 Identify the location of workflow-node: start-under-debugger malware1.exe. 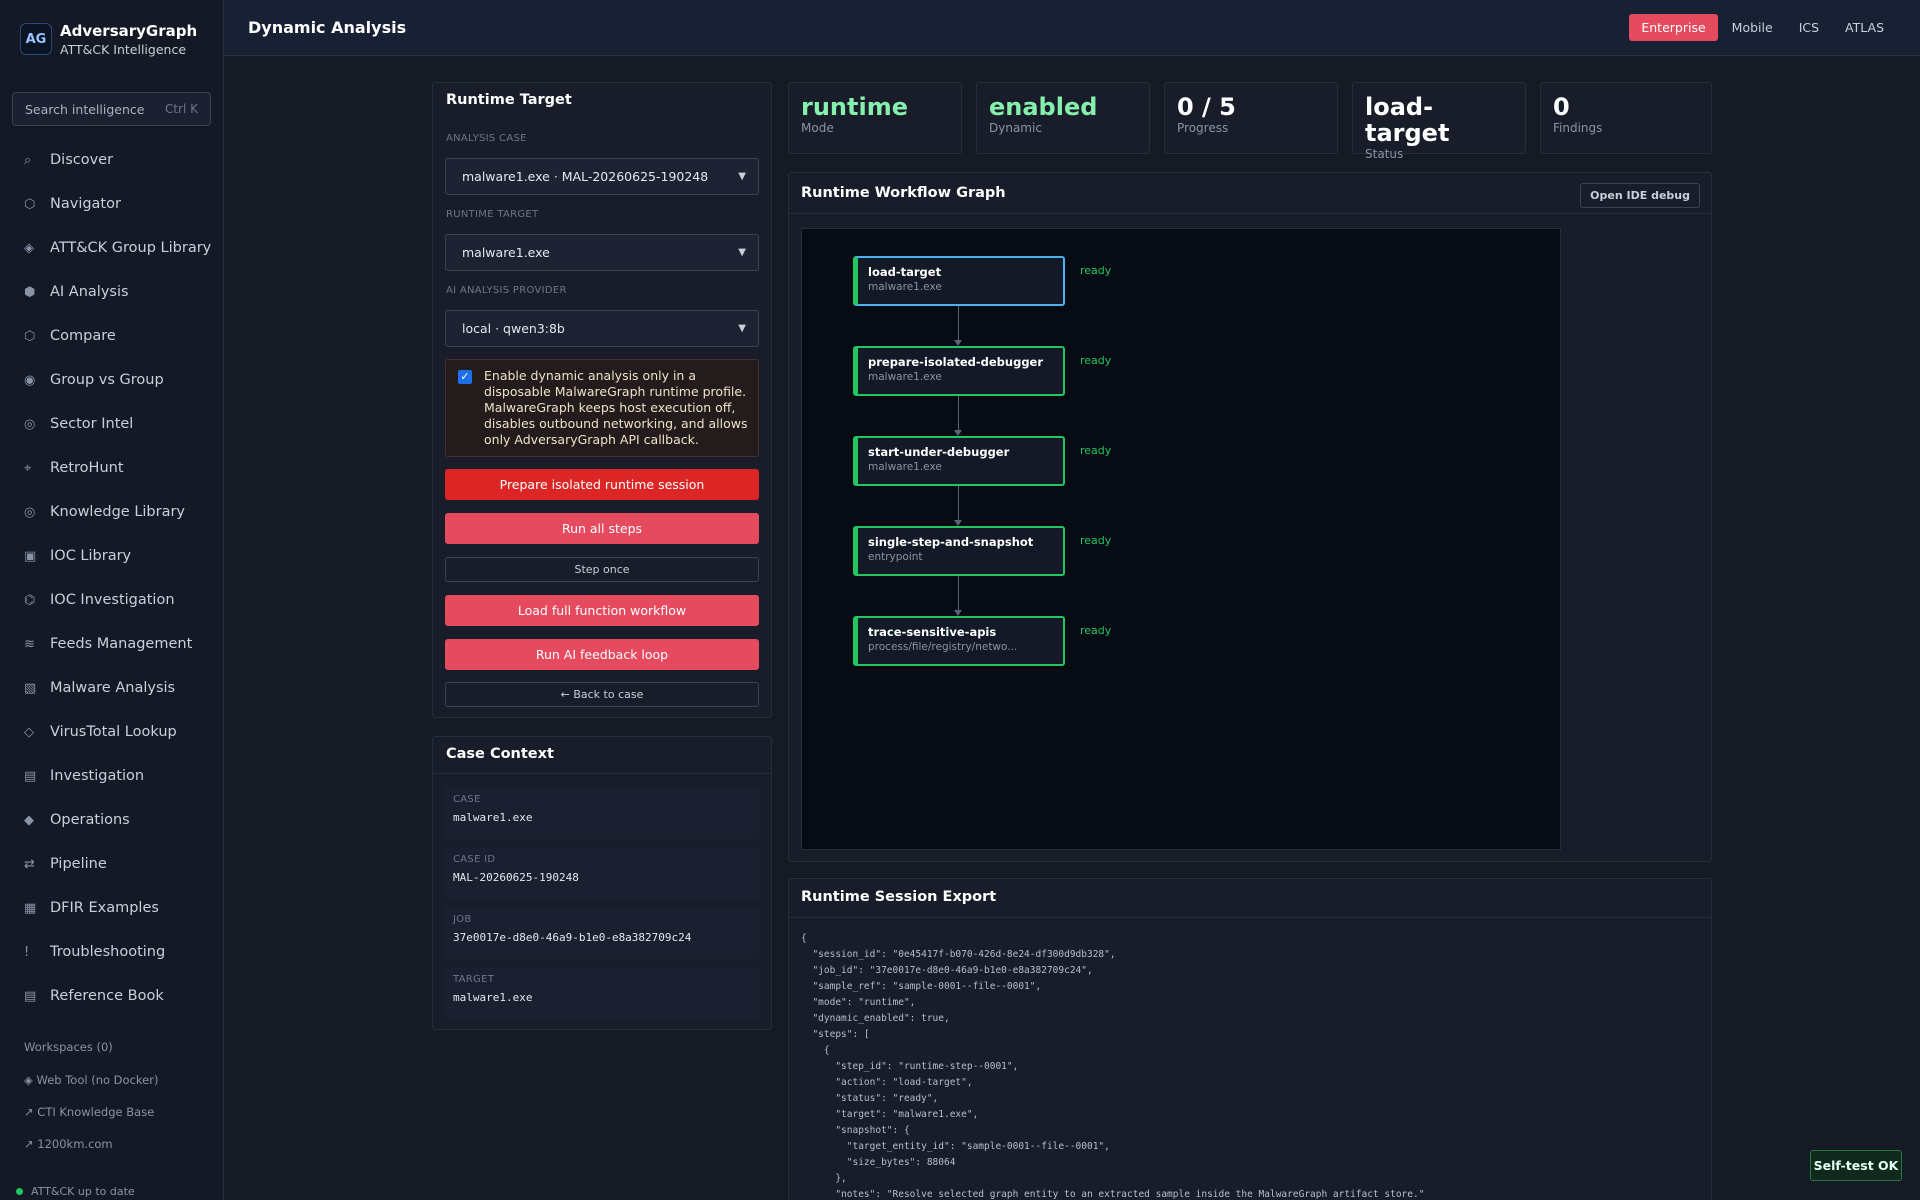
(959, 461).